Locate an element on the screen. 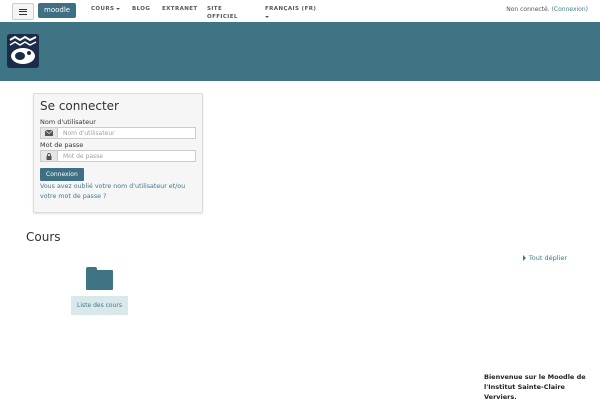 Image resolution: width=600 pixels, height=402 pixels. login-submit-button: Connexion is located at coordinates (62, 174).